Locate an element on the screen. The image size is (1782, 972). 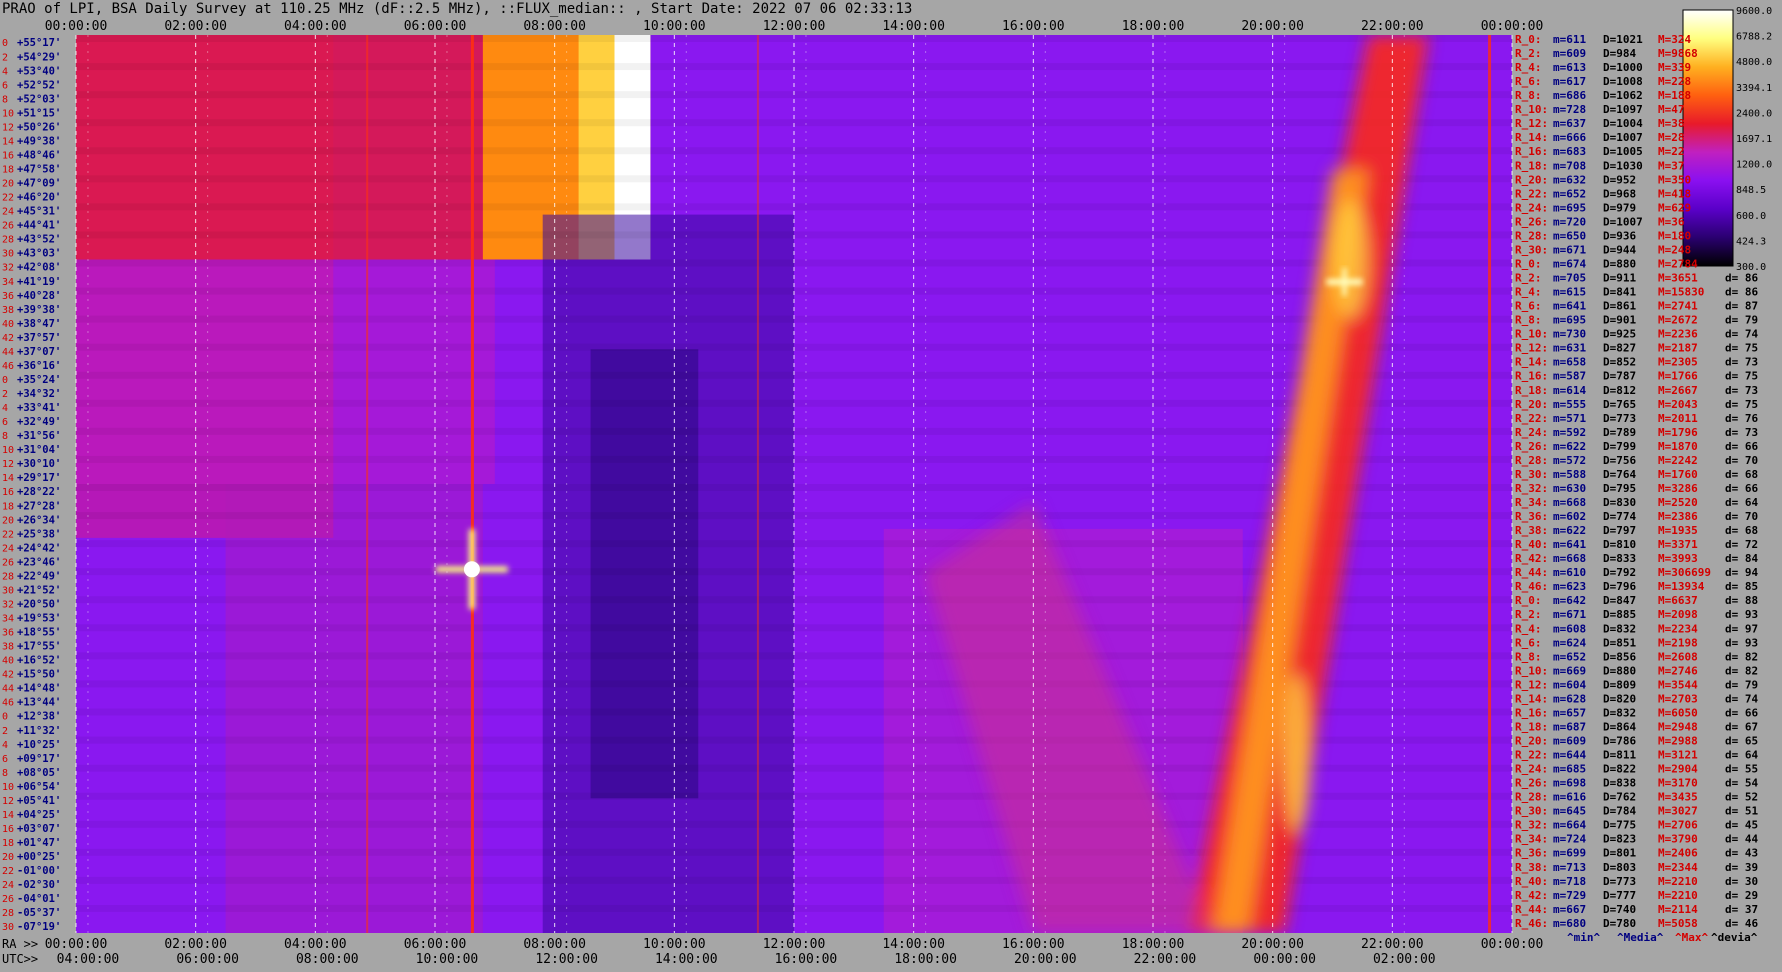
dec-tick-label: +08°05' is located at coordinates (39, 773).